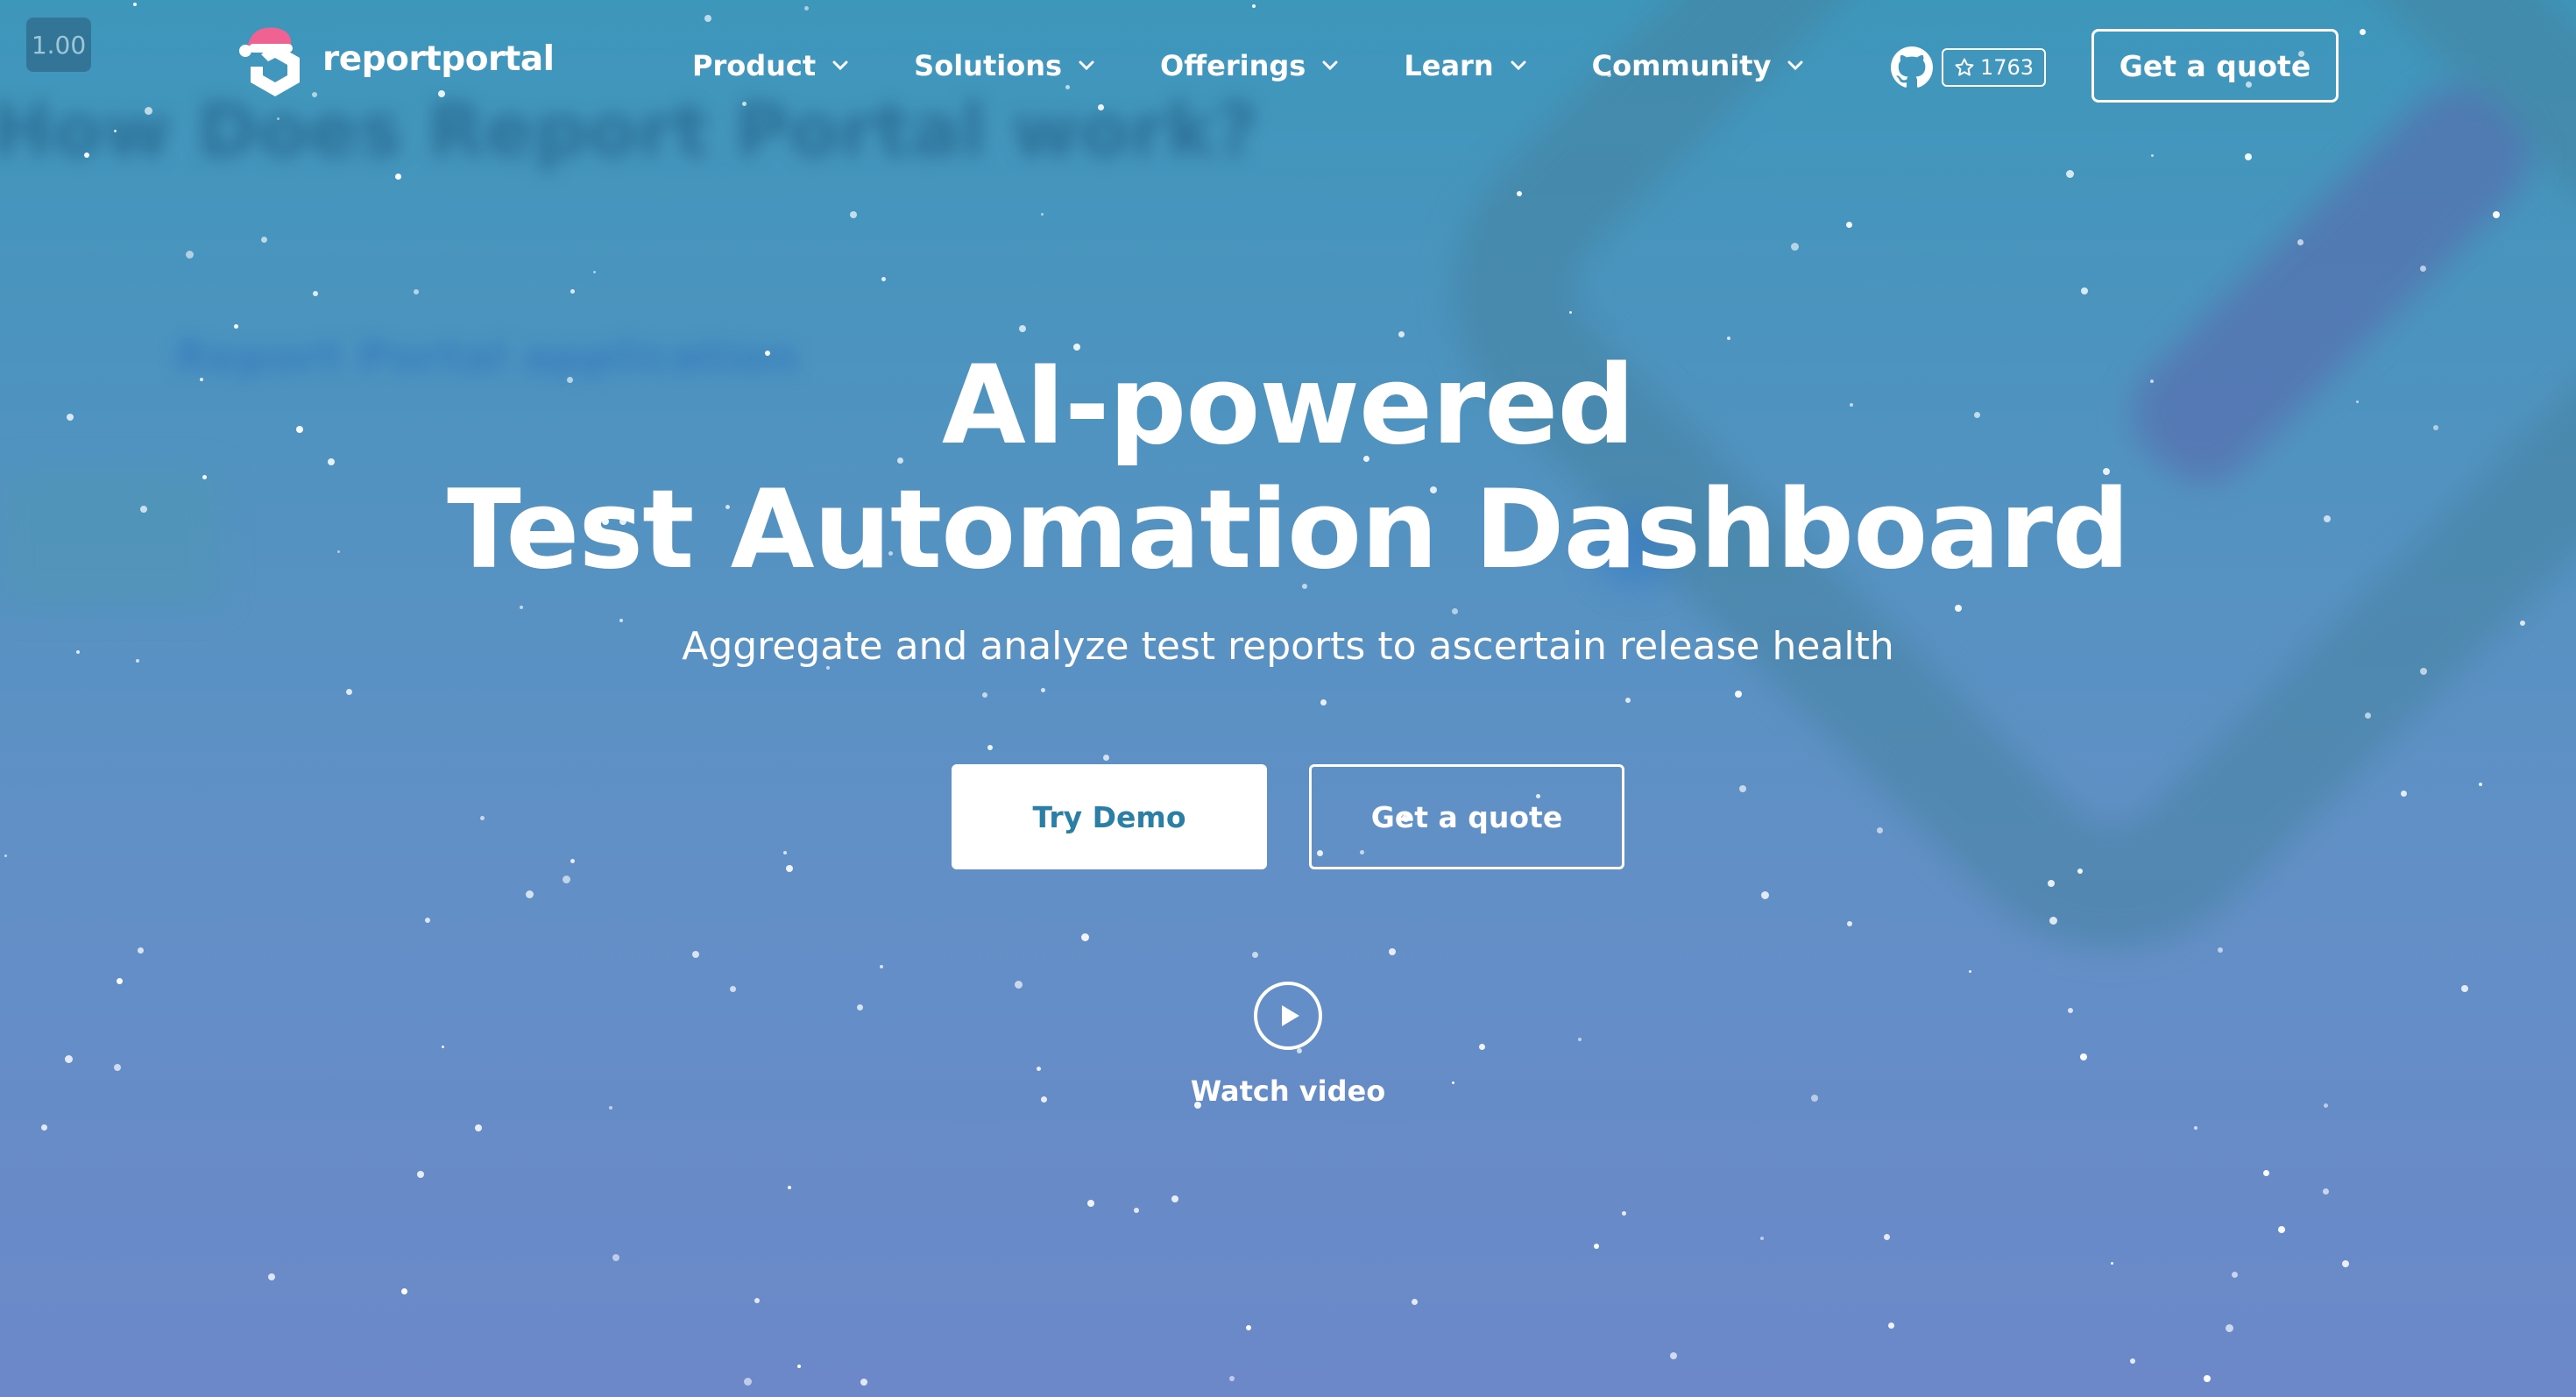  I want to click on nav-product: Product, so click(770, 65).